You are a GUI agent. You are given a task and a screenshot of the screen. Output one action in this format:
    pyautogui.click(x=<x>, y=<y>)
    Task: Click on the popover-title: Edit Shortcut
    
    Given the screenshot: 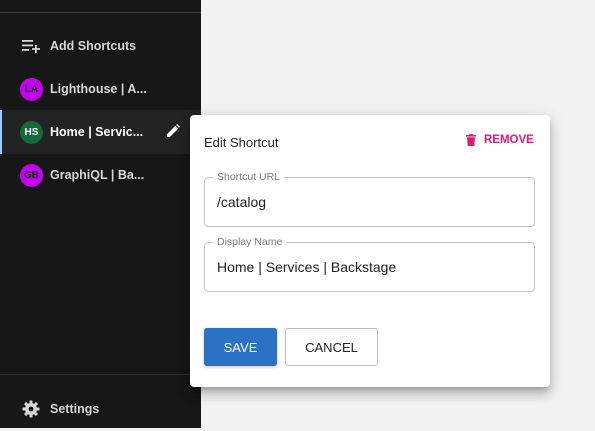 What is the action you would take?
    pyautogui.click(x=241, y=142)
    